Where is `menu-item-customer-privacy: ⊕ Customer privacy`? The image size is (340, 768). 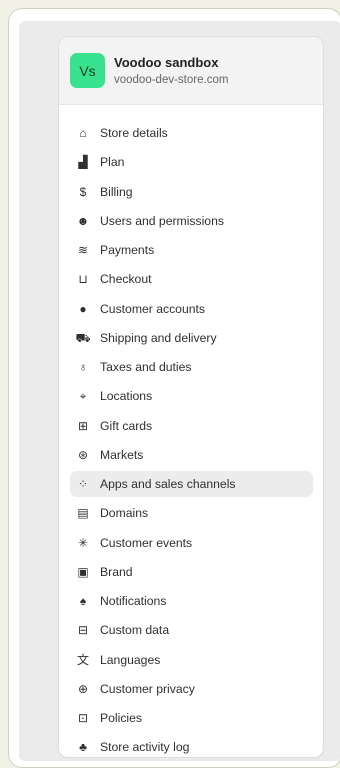 menu-item-customer-privacy: ⊕ Customer privacy is located at coordinates (191, 689).